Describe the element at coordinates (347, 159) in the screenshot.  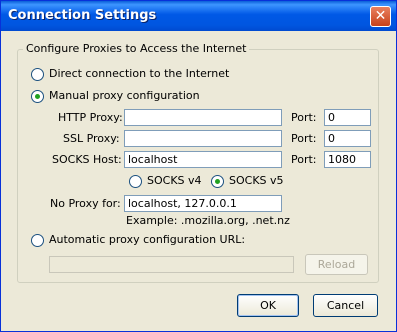
I see `socks-port-input: 1080` at that location.